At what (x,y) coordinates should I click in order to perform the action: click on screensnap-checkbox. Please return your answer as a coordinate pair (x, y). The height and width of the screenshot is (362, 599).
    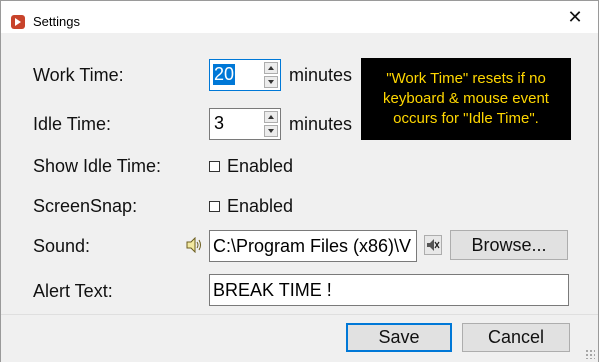
    Looking at the image, I should click on (214, 206).